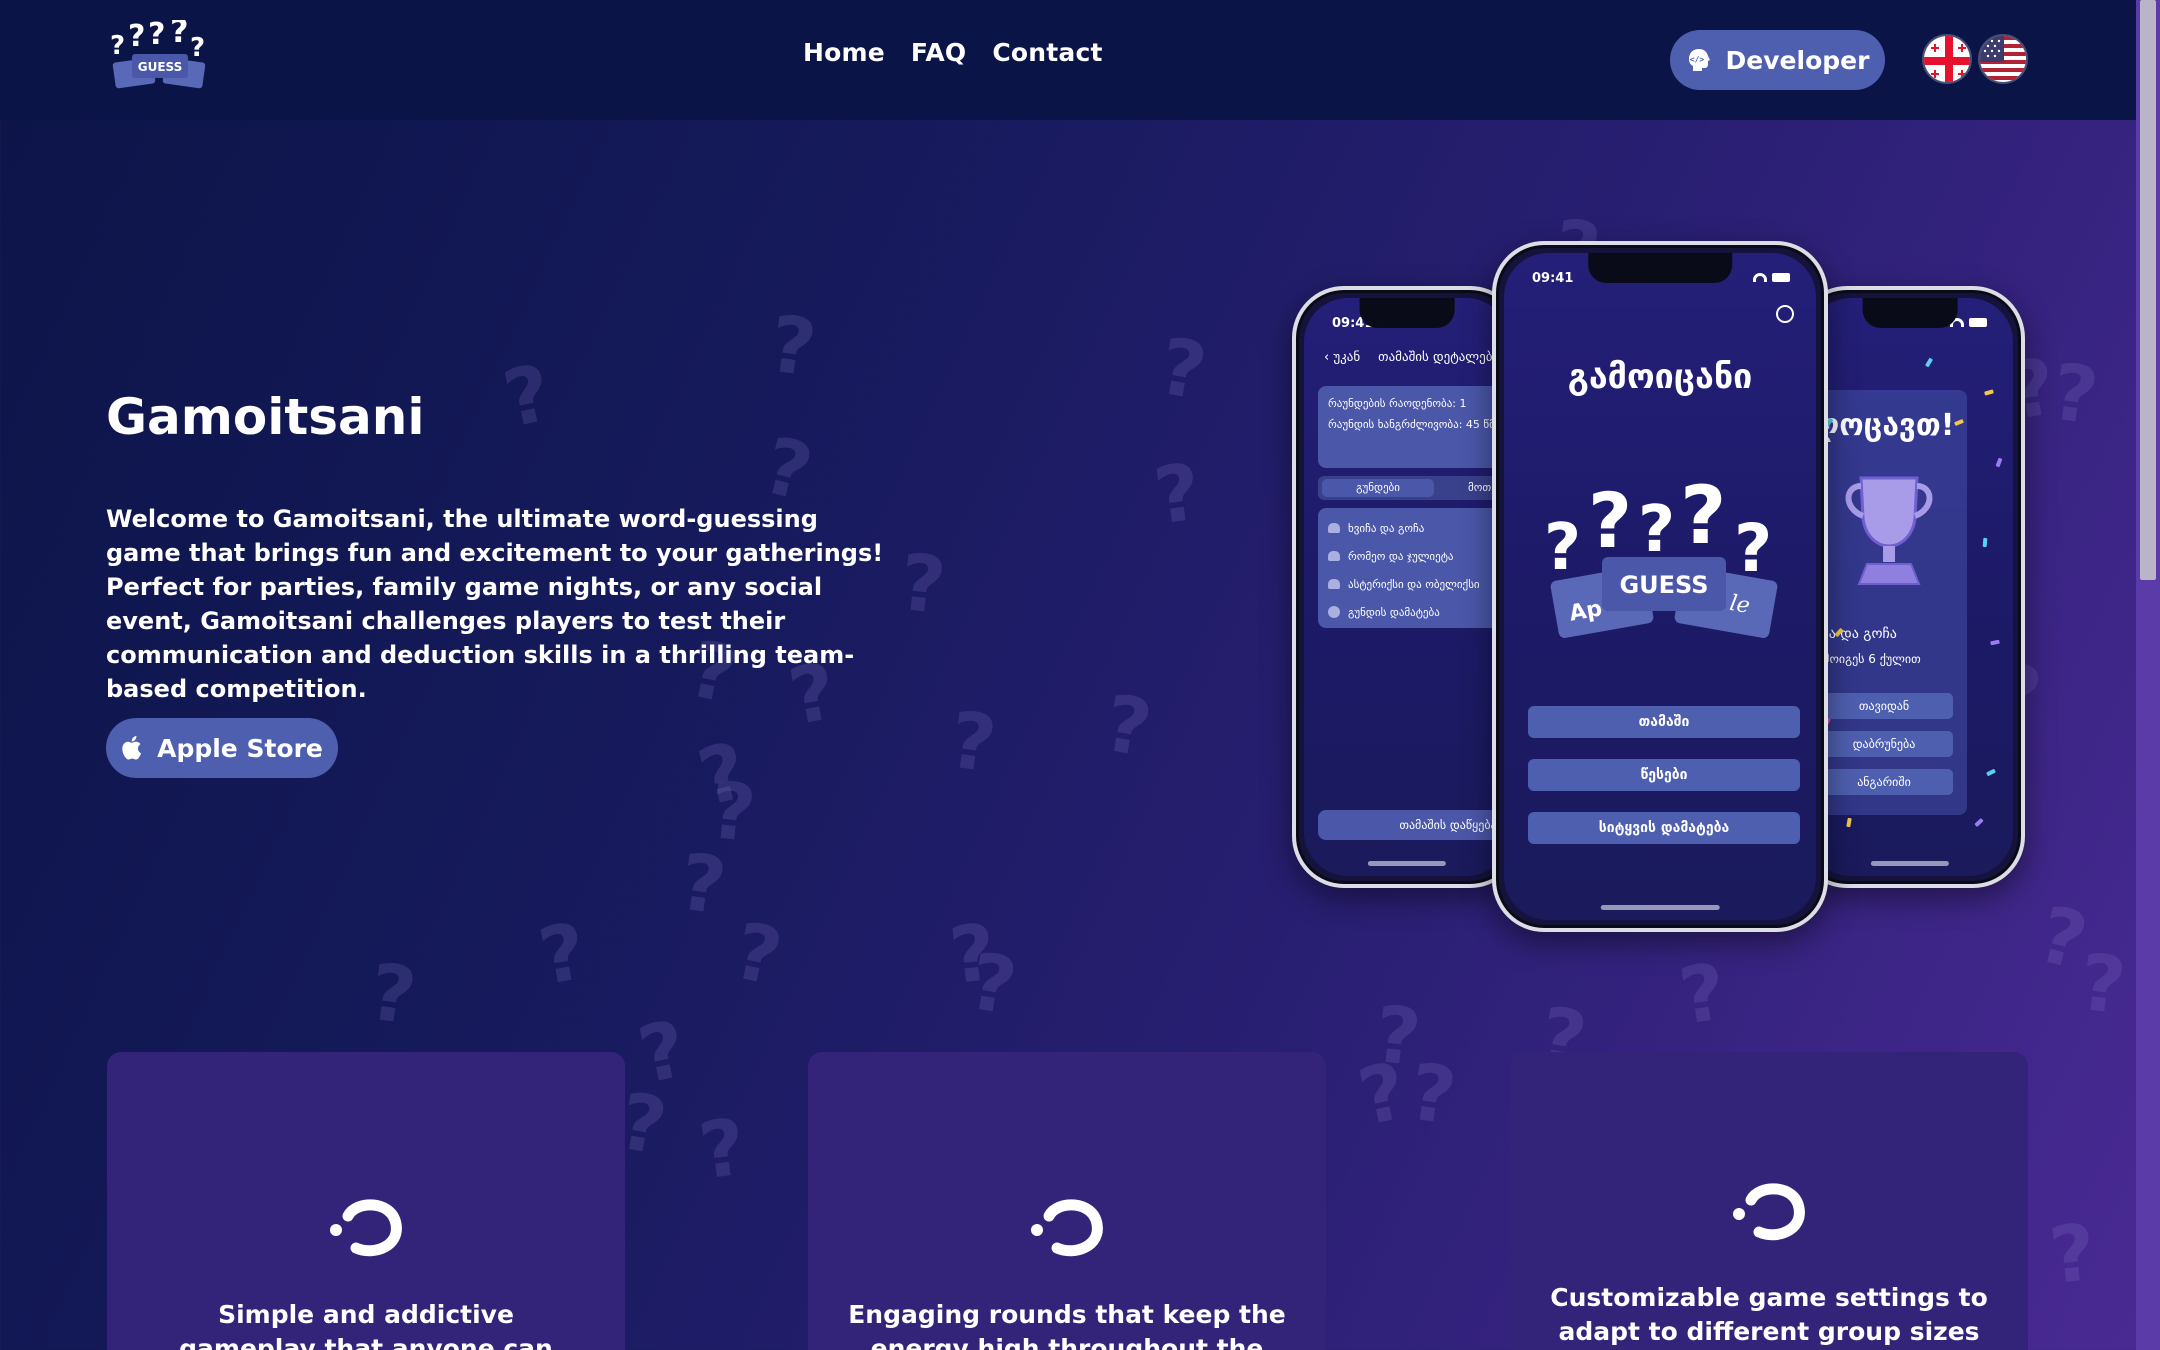 This screenshot has height=1350, width=2160. I want to click on svg-text: le, so click(1740, 605).